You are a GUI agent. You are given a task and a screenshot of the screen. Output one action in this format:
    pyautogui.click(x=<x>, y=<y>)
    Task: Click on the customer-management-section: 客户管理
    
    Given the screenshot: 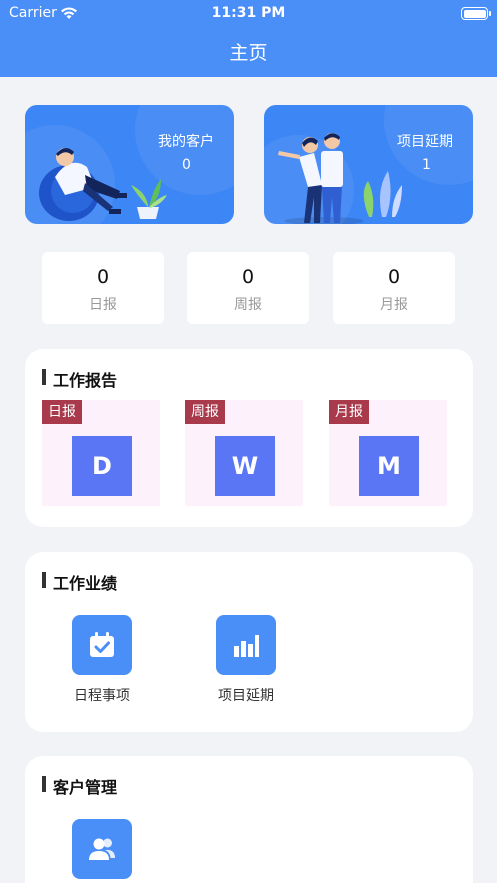 What is the action you would take?
    pyautogui.click(x=249, y=819)
    